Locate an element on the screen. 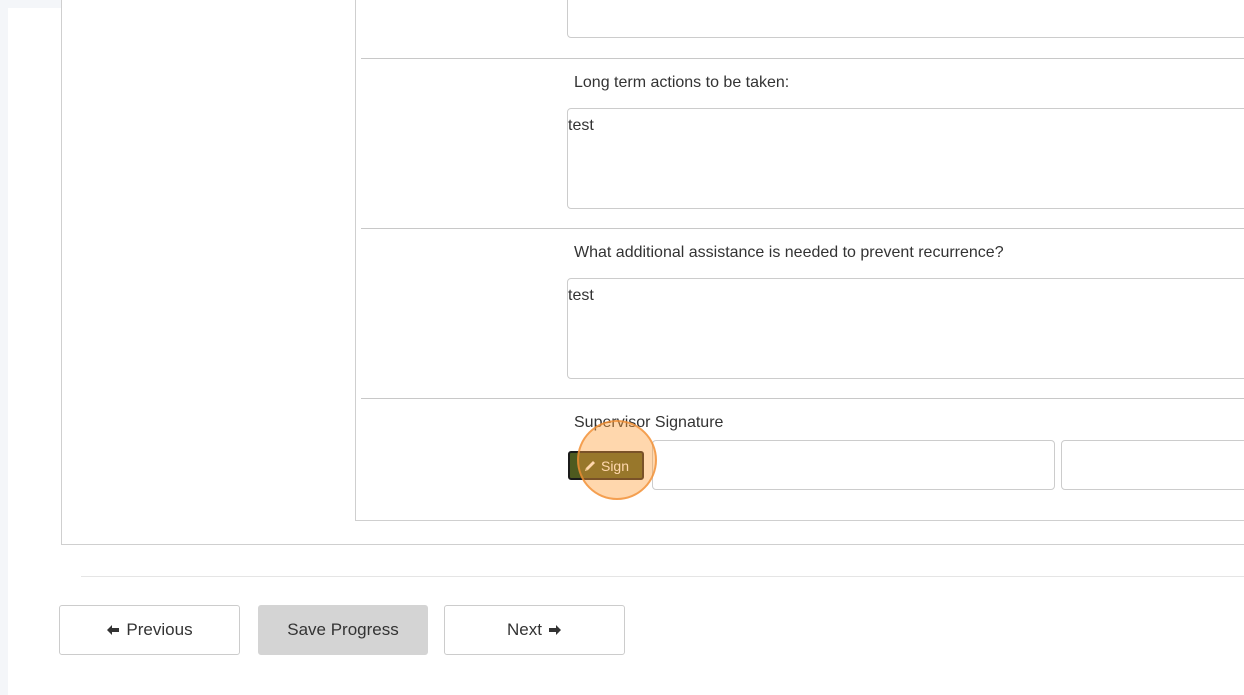 This screenshot has width=1244, height=695. arrow-left-icon is located at coordinates (113, 630).